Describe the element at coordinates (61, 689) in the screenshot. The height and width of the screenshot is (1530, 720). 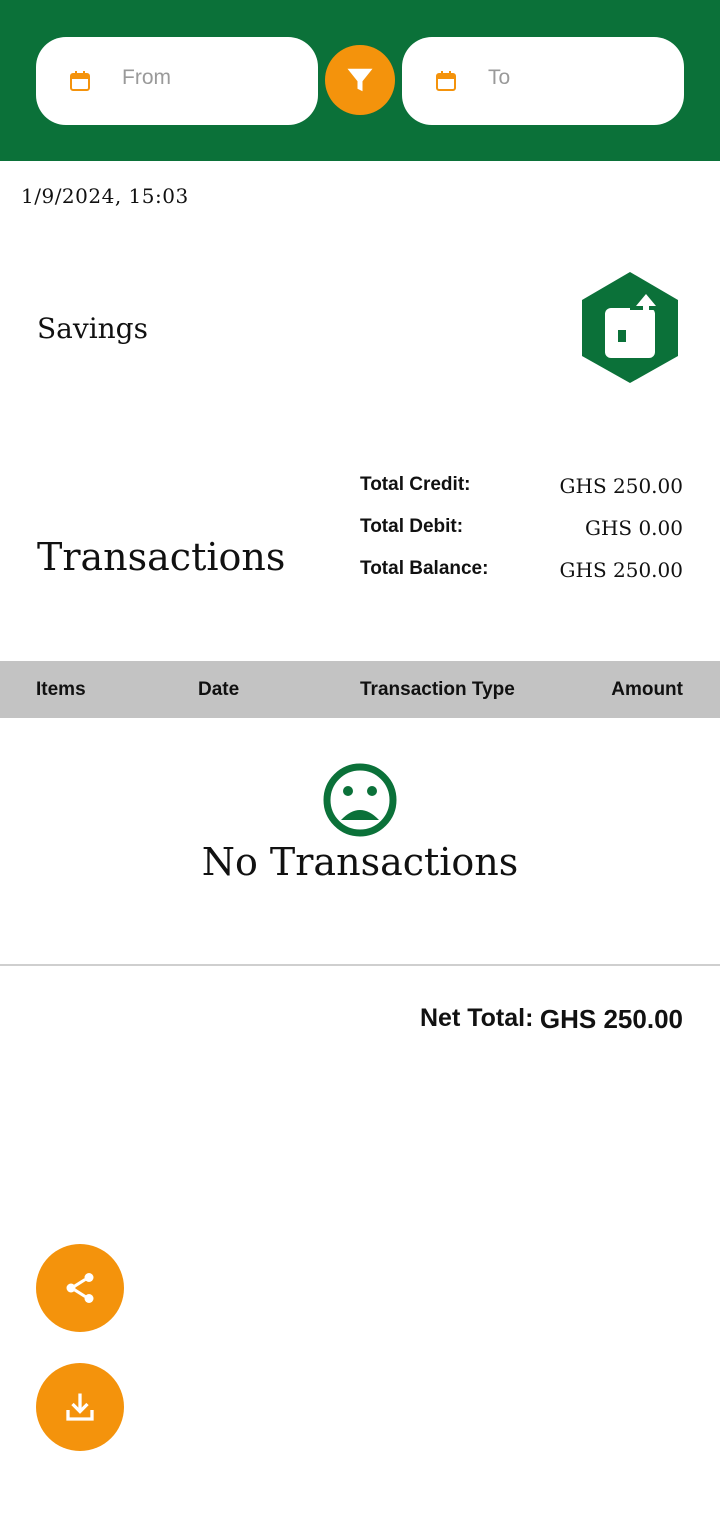
I see `column-header-items: Items` at that location.